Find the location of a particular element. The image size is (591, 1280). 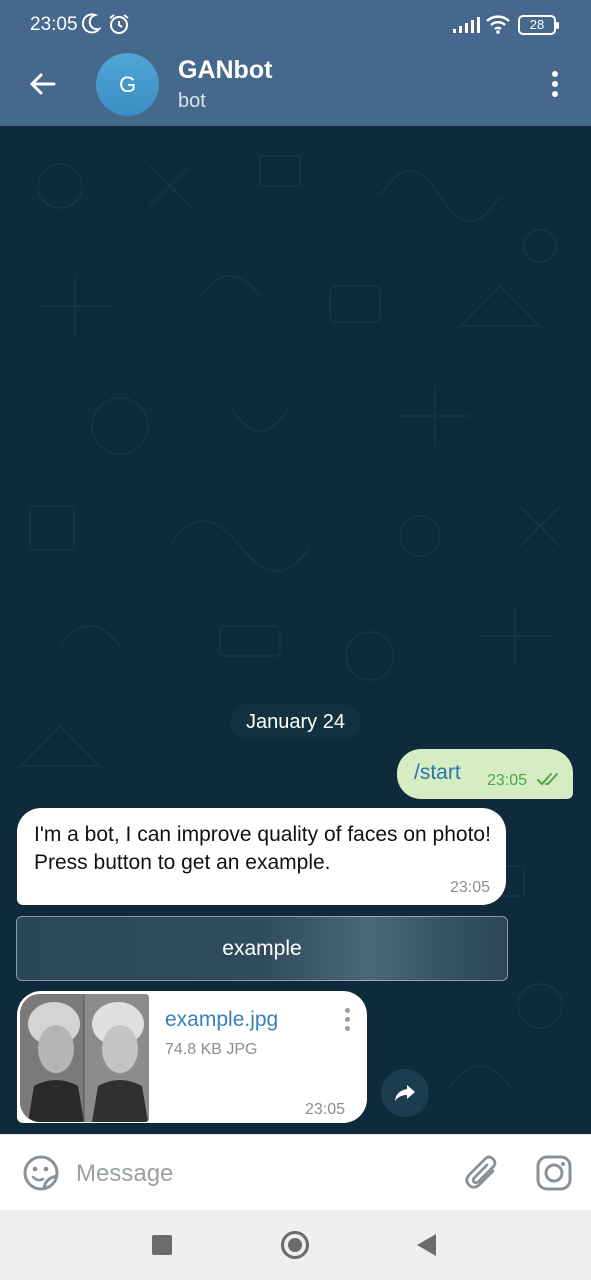

system-nav-bar is located at coordinates (295, 1245).